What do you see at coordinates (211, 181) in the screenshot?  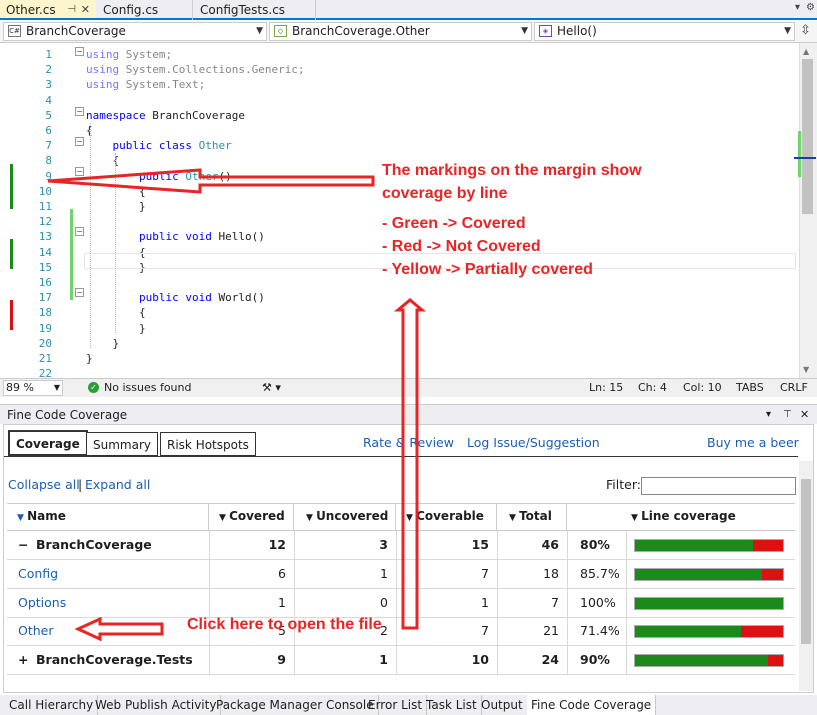 I see `arrow-to-margin` at bounding box center [211, 181].